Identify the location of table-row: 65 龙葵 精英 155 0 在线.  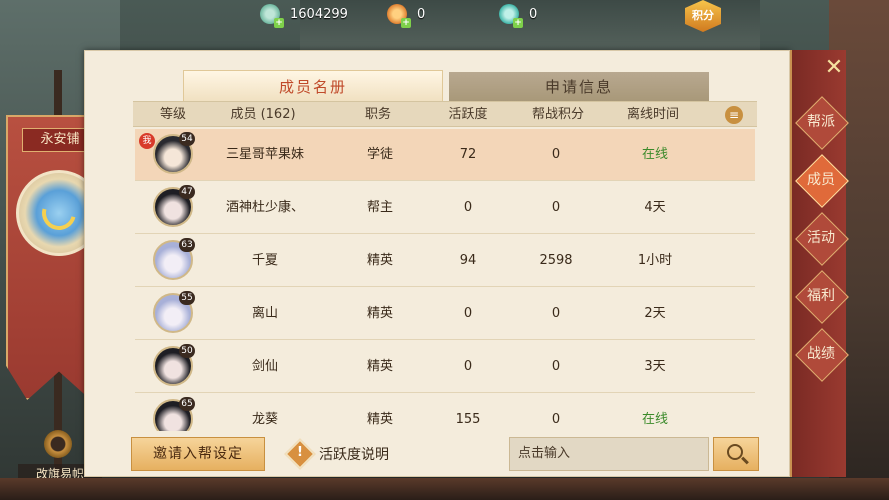
(445, 412).